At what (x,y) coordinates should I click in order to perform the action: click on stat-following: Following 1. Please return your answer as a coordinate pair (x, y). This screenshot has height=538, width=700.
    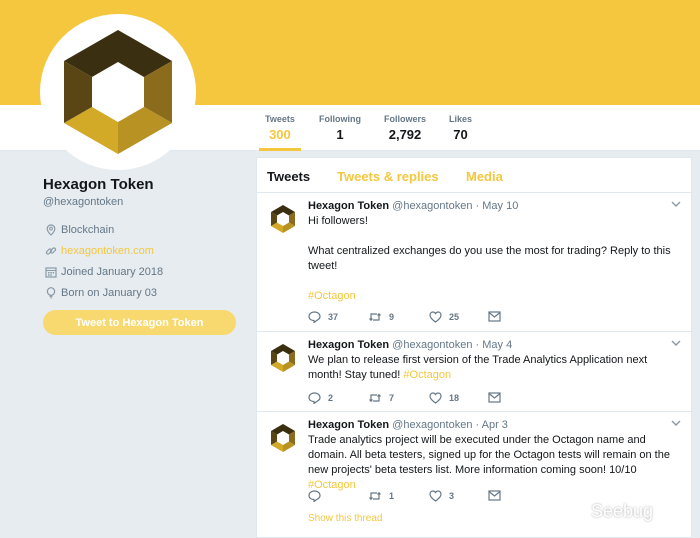
    Looking at the image, I should click on (340, 128).